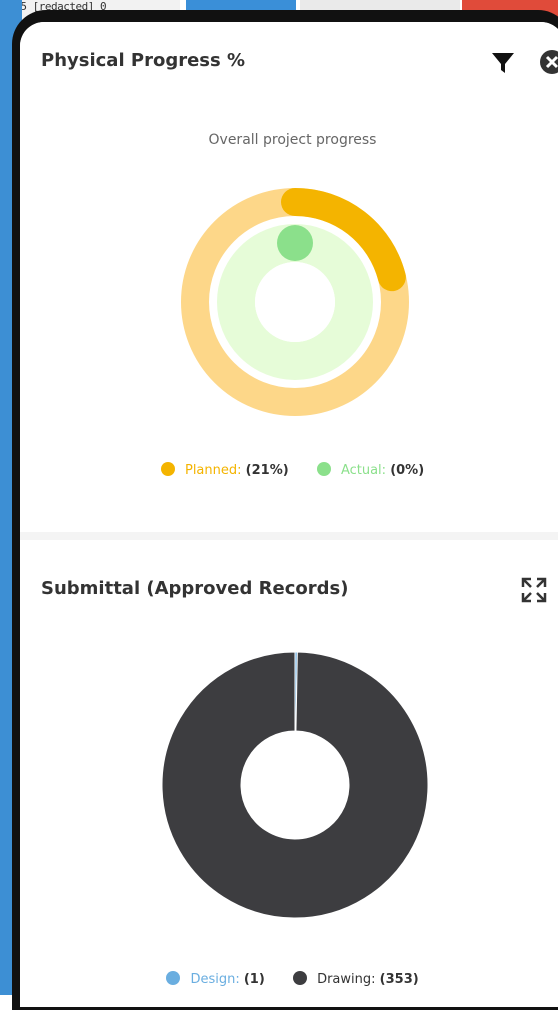 Image resolution: width=558 pixels, height=1010 pixels. Describe the element at coordinates (267, 470) in the screenshot. I see `legend-value-planned: (21%)` at that location.